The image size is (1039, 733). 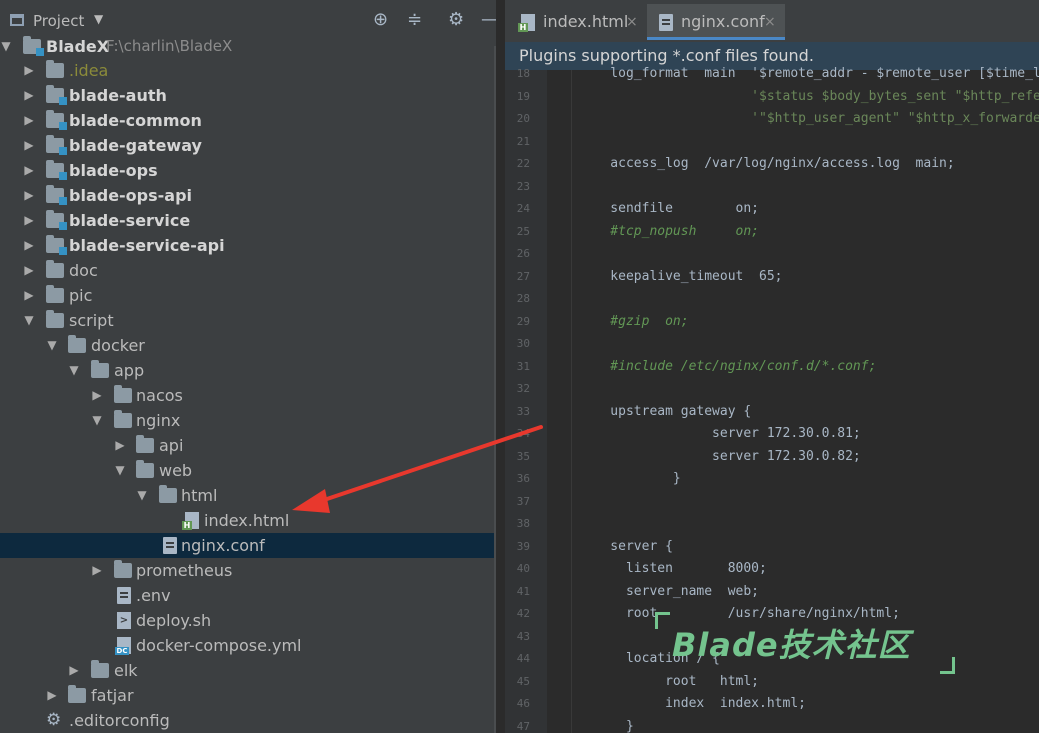 I want to click on tree-item-label: deploy.sh, so click(x=174, y=620).